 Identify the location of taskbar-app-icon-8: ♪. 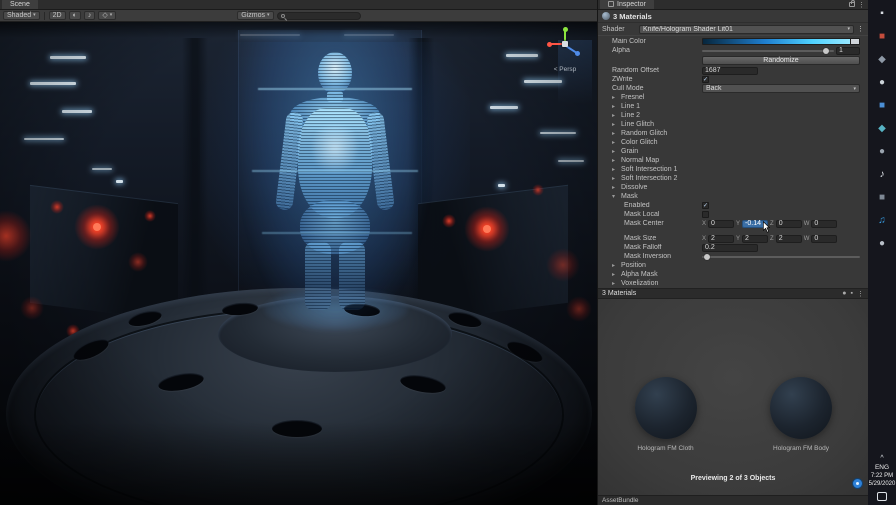
(882, 174).